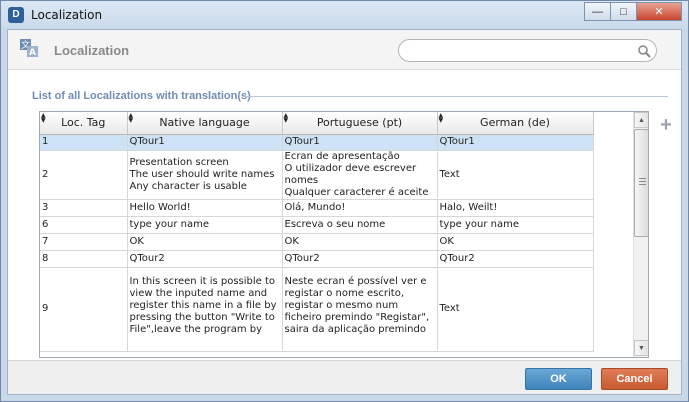 The image size is (689, 402). I want to click on grip-icon, so click(642, 181).